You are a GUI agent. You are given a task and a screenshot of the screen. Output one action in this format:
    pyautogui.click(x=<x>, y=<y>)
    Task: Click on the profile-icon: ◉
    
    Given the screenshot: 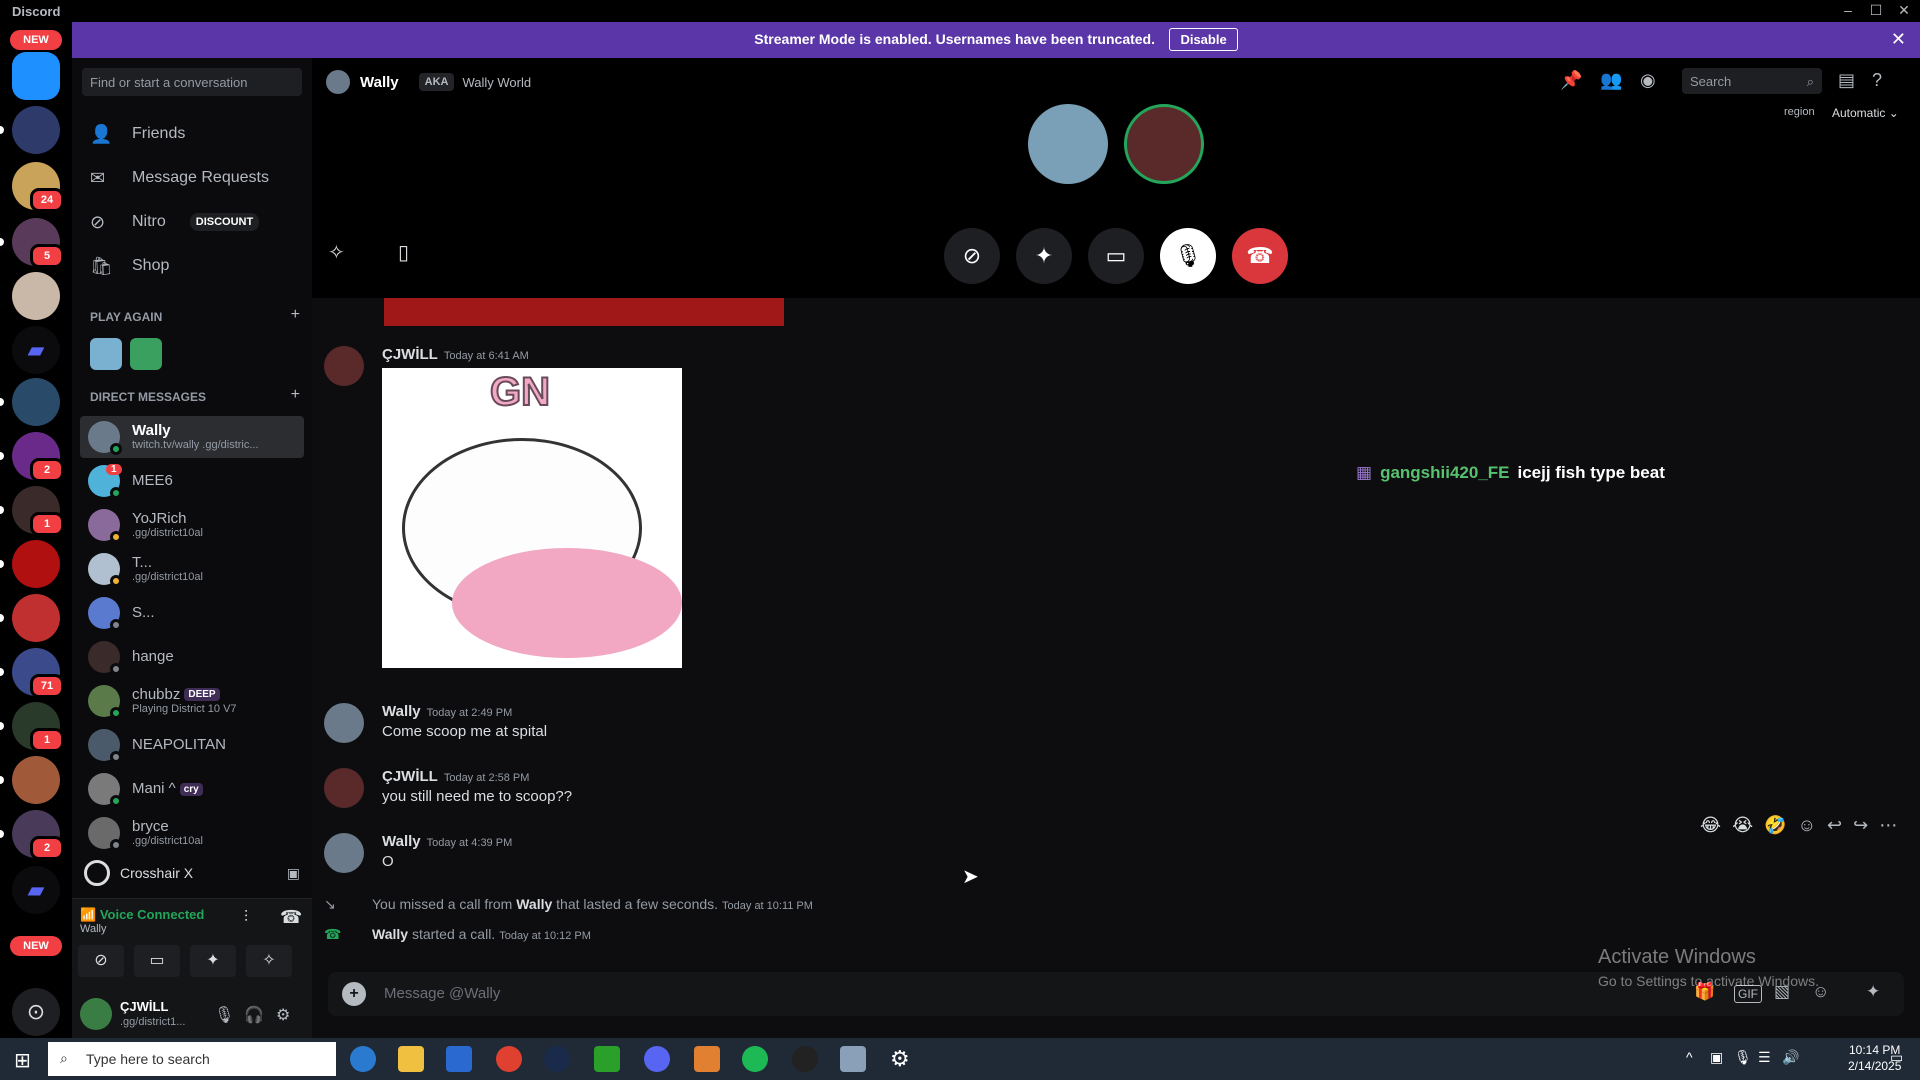 What is the action you would take?
    pyautogui.click(x=1648, y=80)
    